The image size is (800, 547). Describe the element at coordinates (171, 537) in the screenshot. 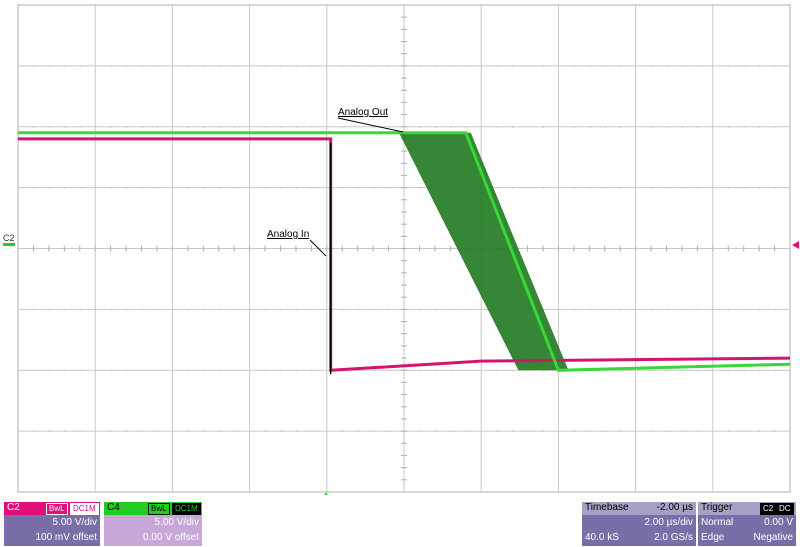

I see `c4-offset: 0.00 V offset` at that location.